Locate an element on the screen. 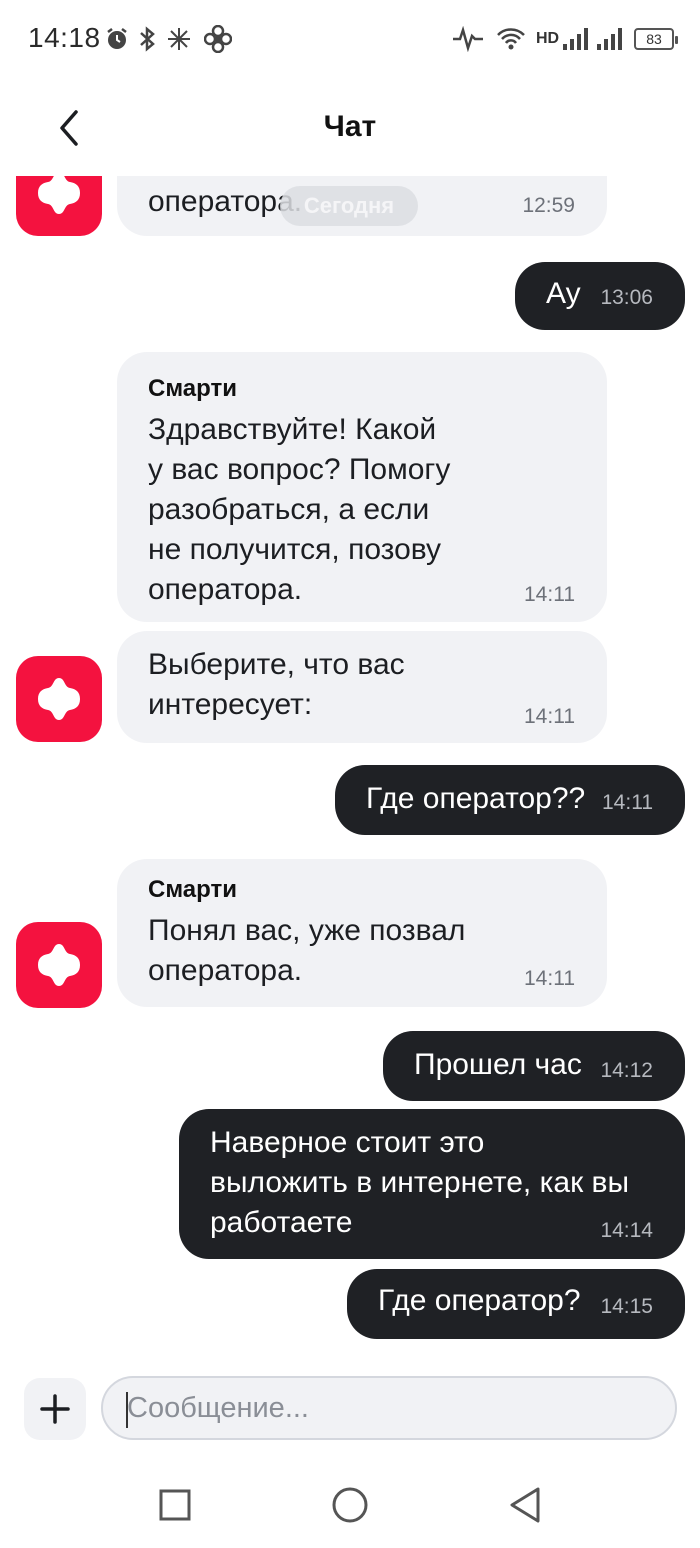 The width and height of the screenshot is (700, 1548). date-divider: Сегодня is located at coordinates (349, 206).